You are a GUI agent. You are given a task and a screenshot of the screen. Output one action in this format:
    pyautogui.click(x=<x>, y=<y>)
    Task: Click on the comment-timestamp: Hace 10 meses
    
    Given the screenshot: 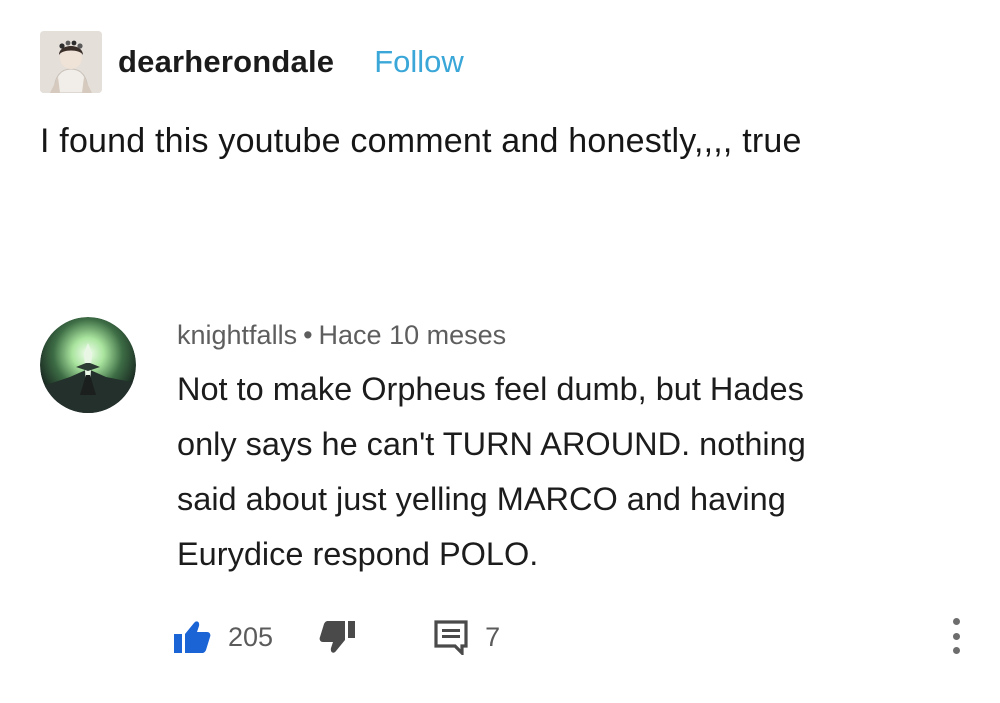 What is the action you would take?
    pyautogui.click(x=413, y=335)
    